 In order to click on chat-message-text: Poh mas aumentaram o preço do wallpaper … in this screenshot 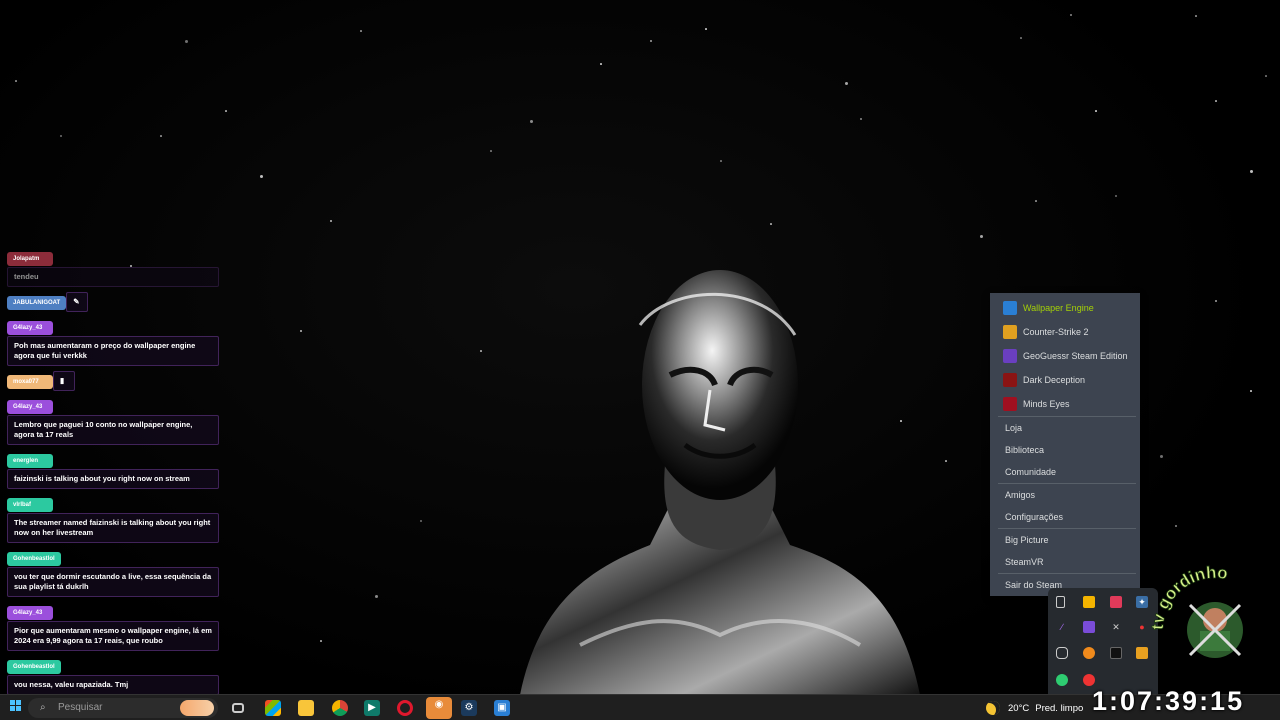, I will do `click(113, 351)`.